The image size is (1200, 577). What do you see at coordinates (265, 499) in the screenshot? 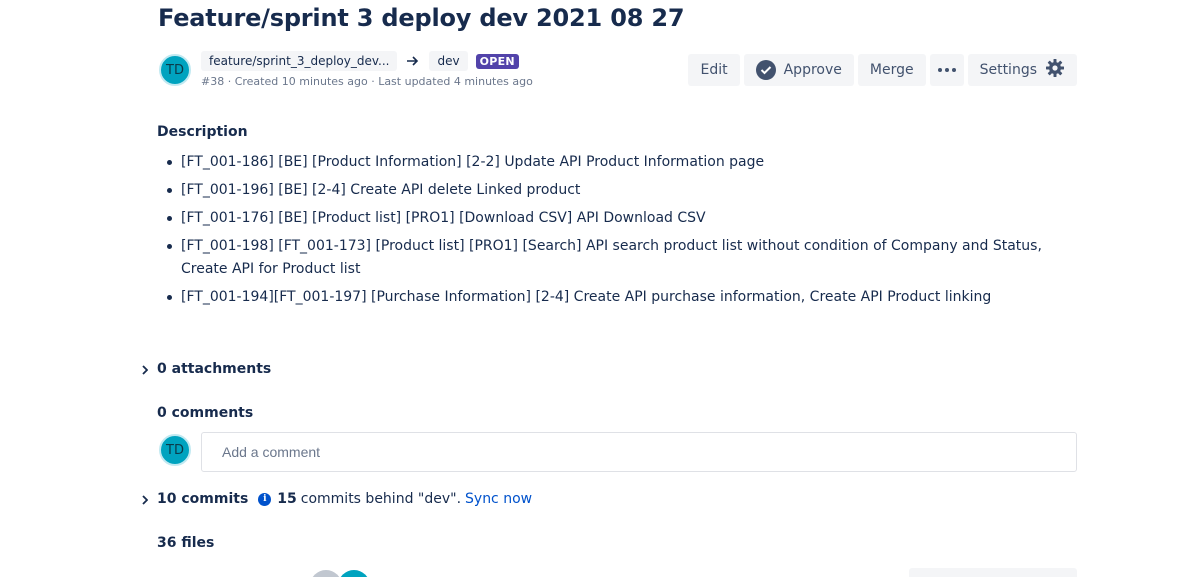
I see `info-icon: i` at bounding box center [265, 499].